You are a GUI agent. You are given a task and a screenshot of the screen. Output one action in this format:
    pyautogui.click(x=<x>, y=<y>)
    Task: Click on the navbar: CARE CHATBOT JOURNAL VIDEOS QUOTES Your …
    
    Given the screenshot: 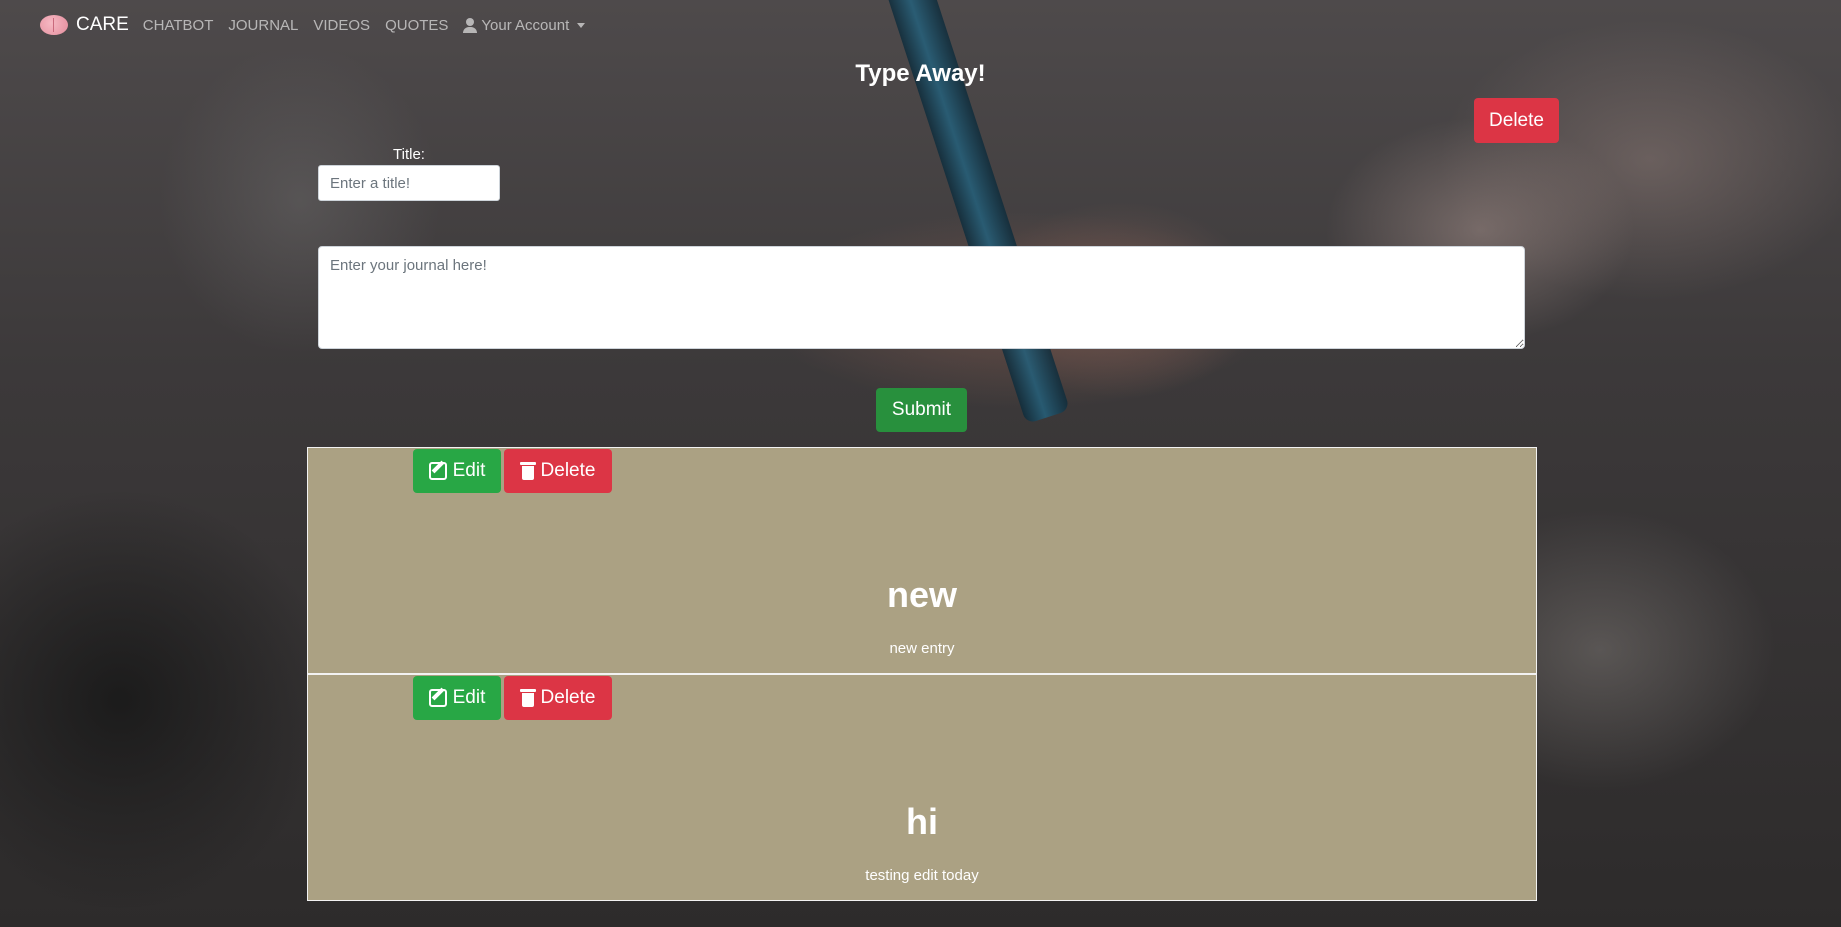 What is the action you would take?
    pyautogui.click(x=920, y=25)
    